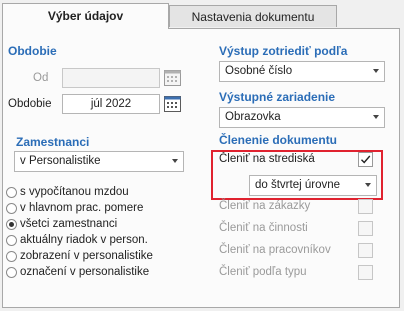 This screenshot has height=311, width=404. What do you see at coordinates (53, 142) in the screenshot?
I see `zamestnanci-section-title: Zamestnanci` at bounding box center [53, 142].